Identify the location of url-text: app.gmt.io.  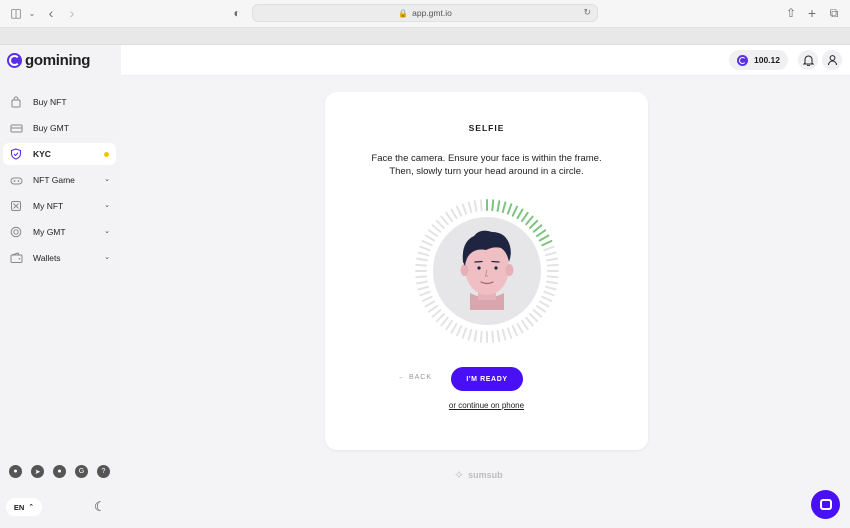
(432, 13).